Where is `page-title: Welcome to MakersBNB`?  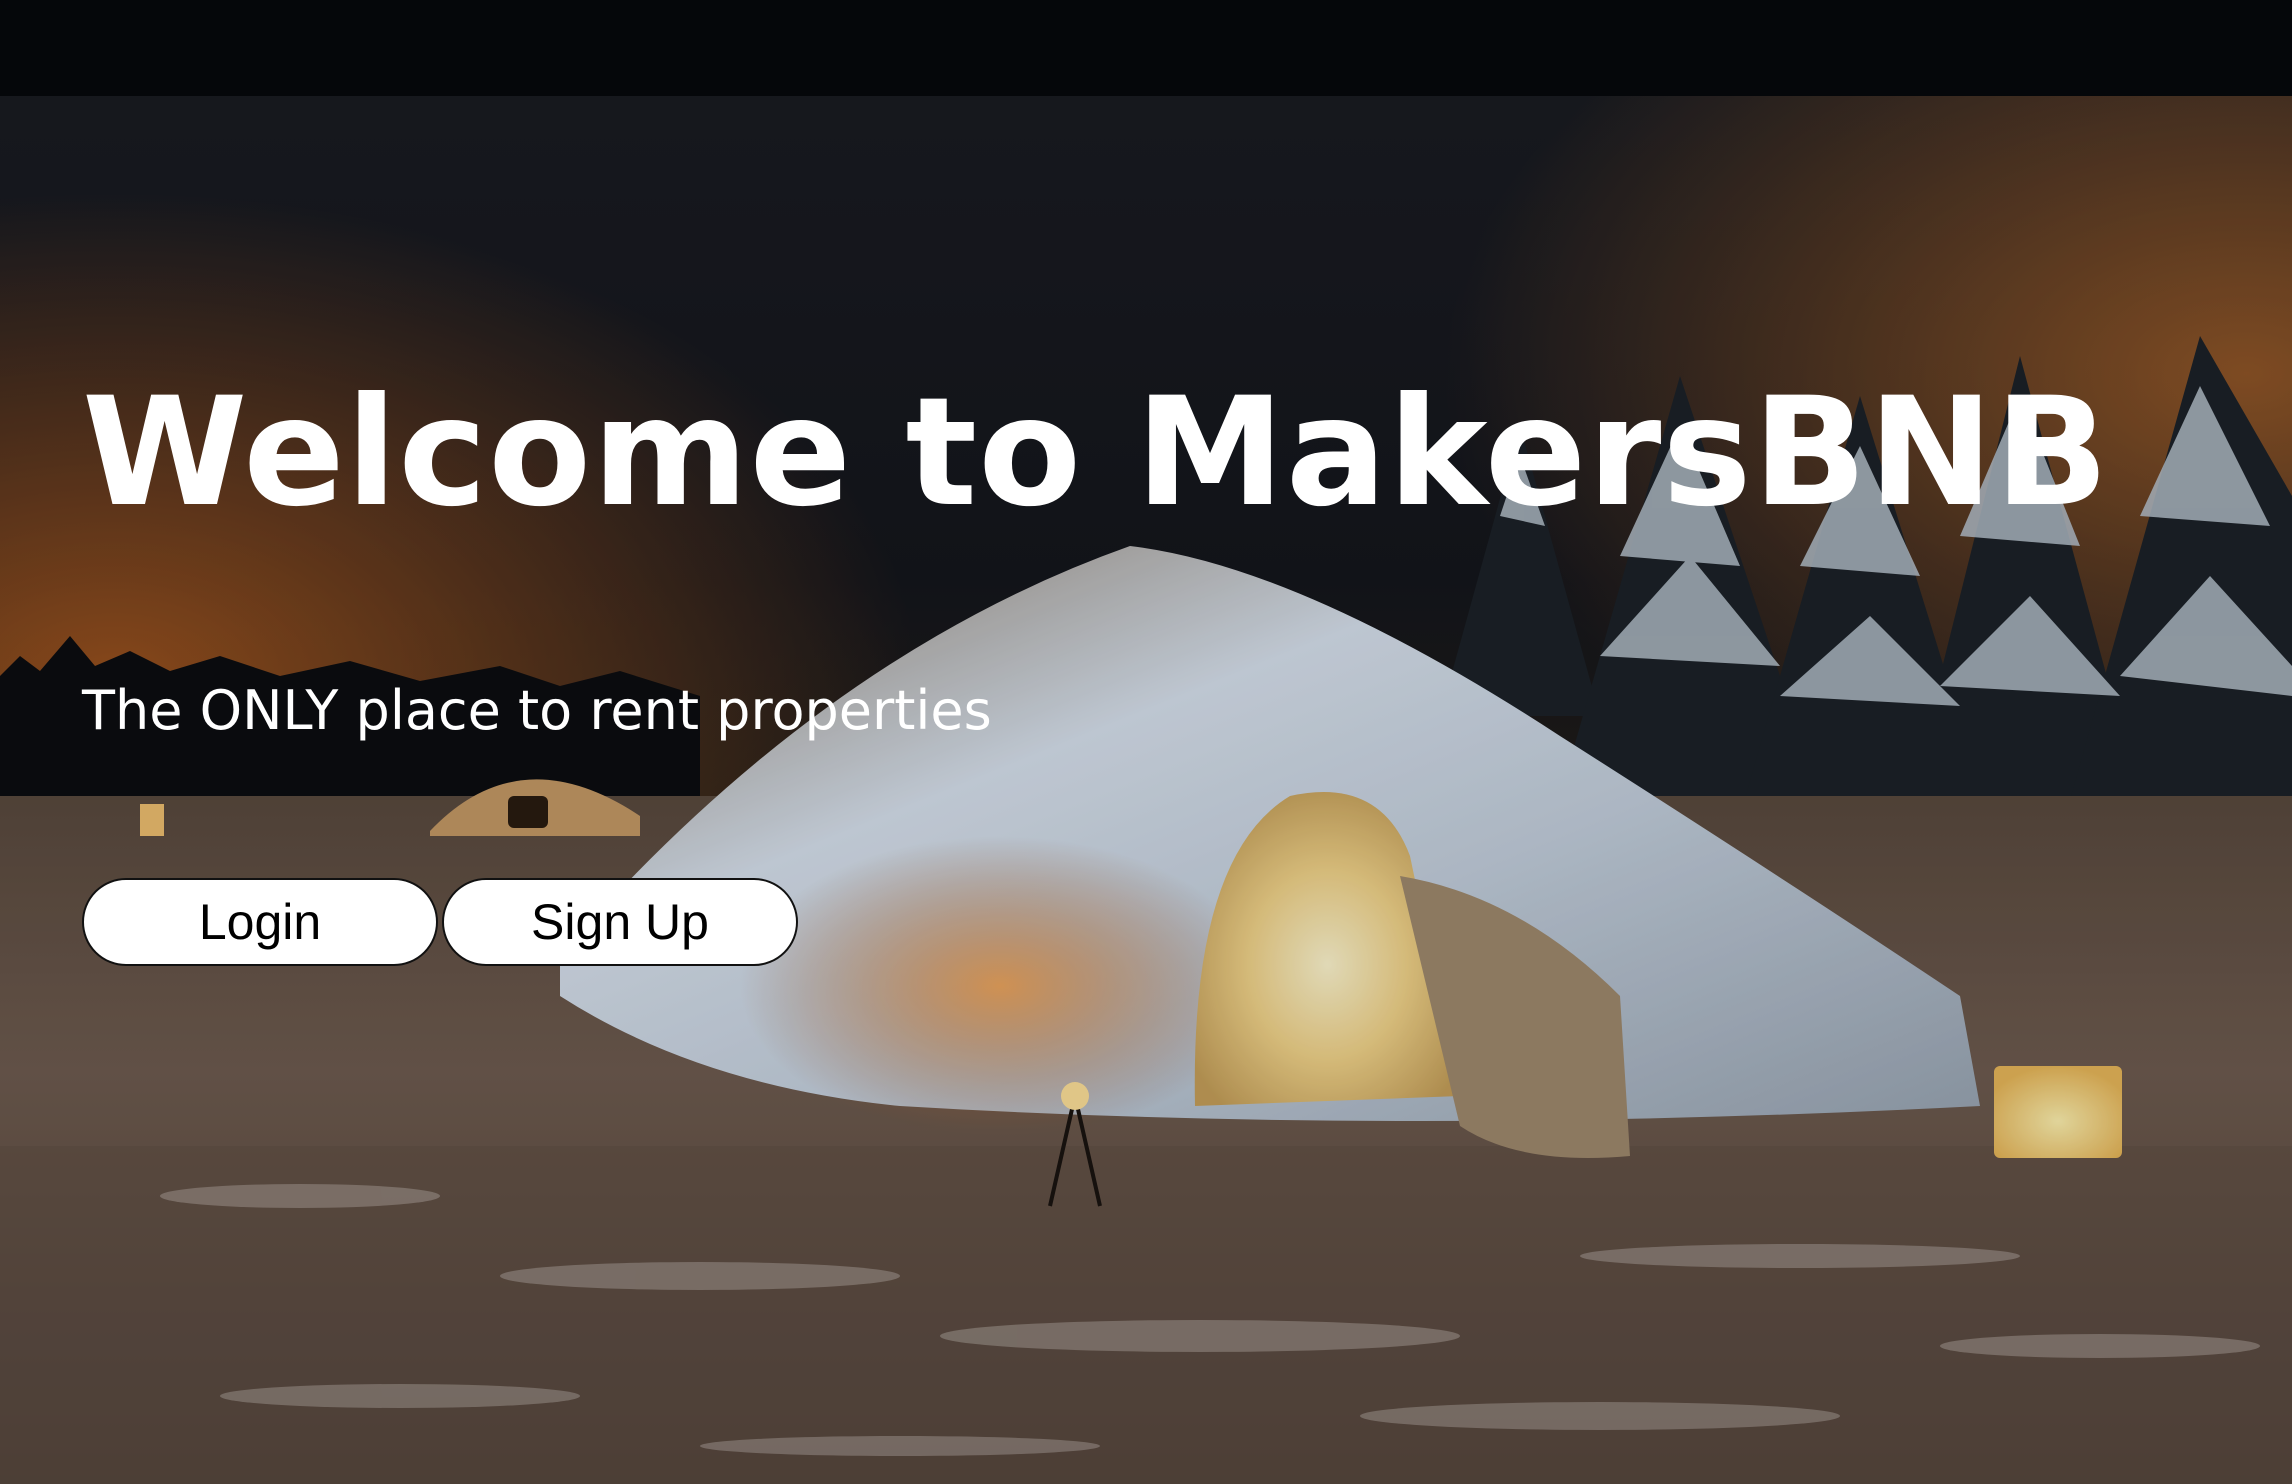 page-title: Welcome to MakersBNB is located at coordinates (1096, 453).